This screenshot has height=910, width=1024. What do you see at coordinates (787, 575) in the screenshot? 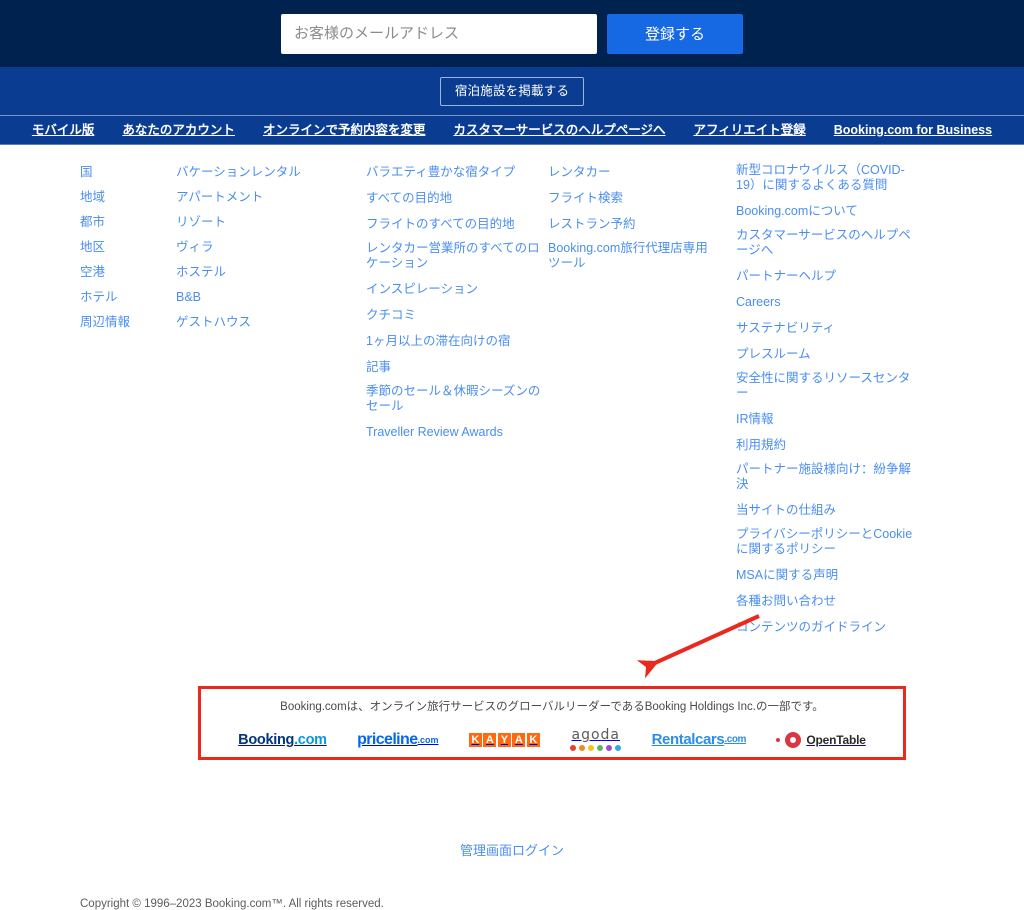
I see `footer-link-msa-statement: MSAに関する声明` at bounding box center [787, 575].